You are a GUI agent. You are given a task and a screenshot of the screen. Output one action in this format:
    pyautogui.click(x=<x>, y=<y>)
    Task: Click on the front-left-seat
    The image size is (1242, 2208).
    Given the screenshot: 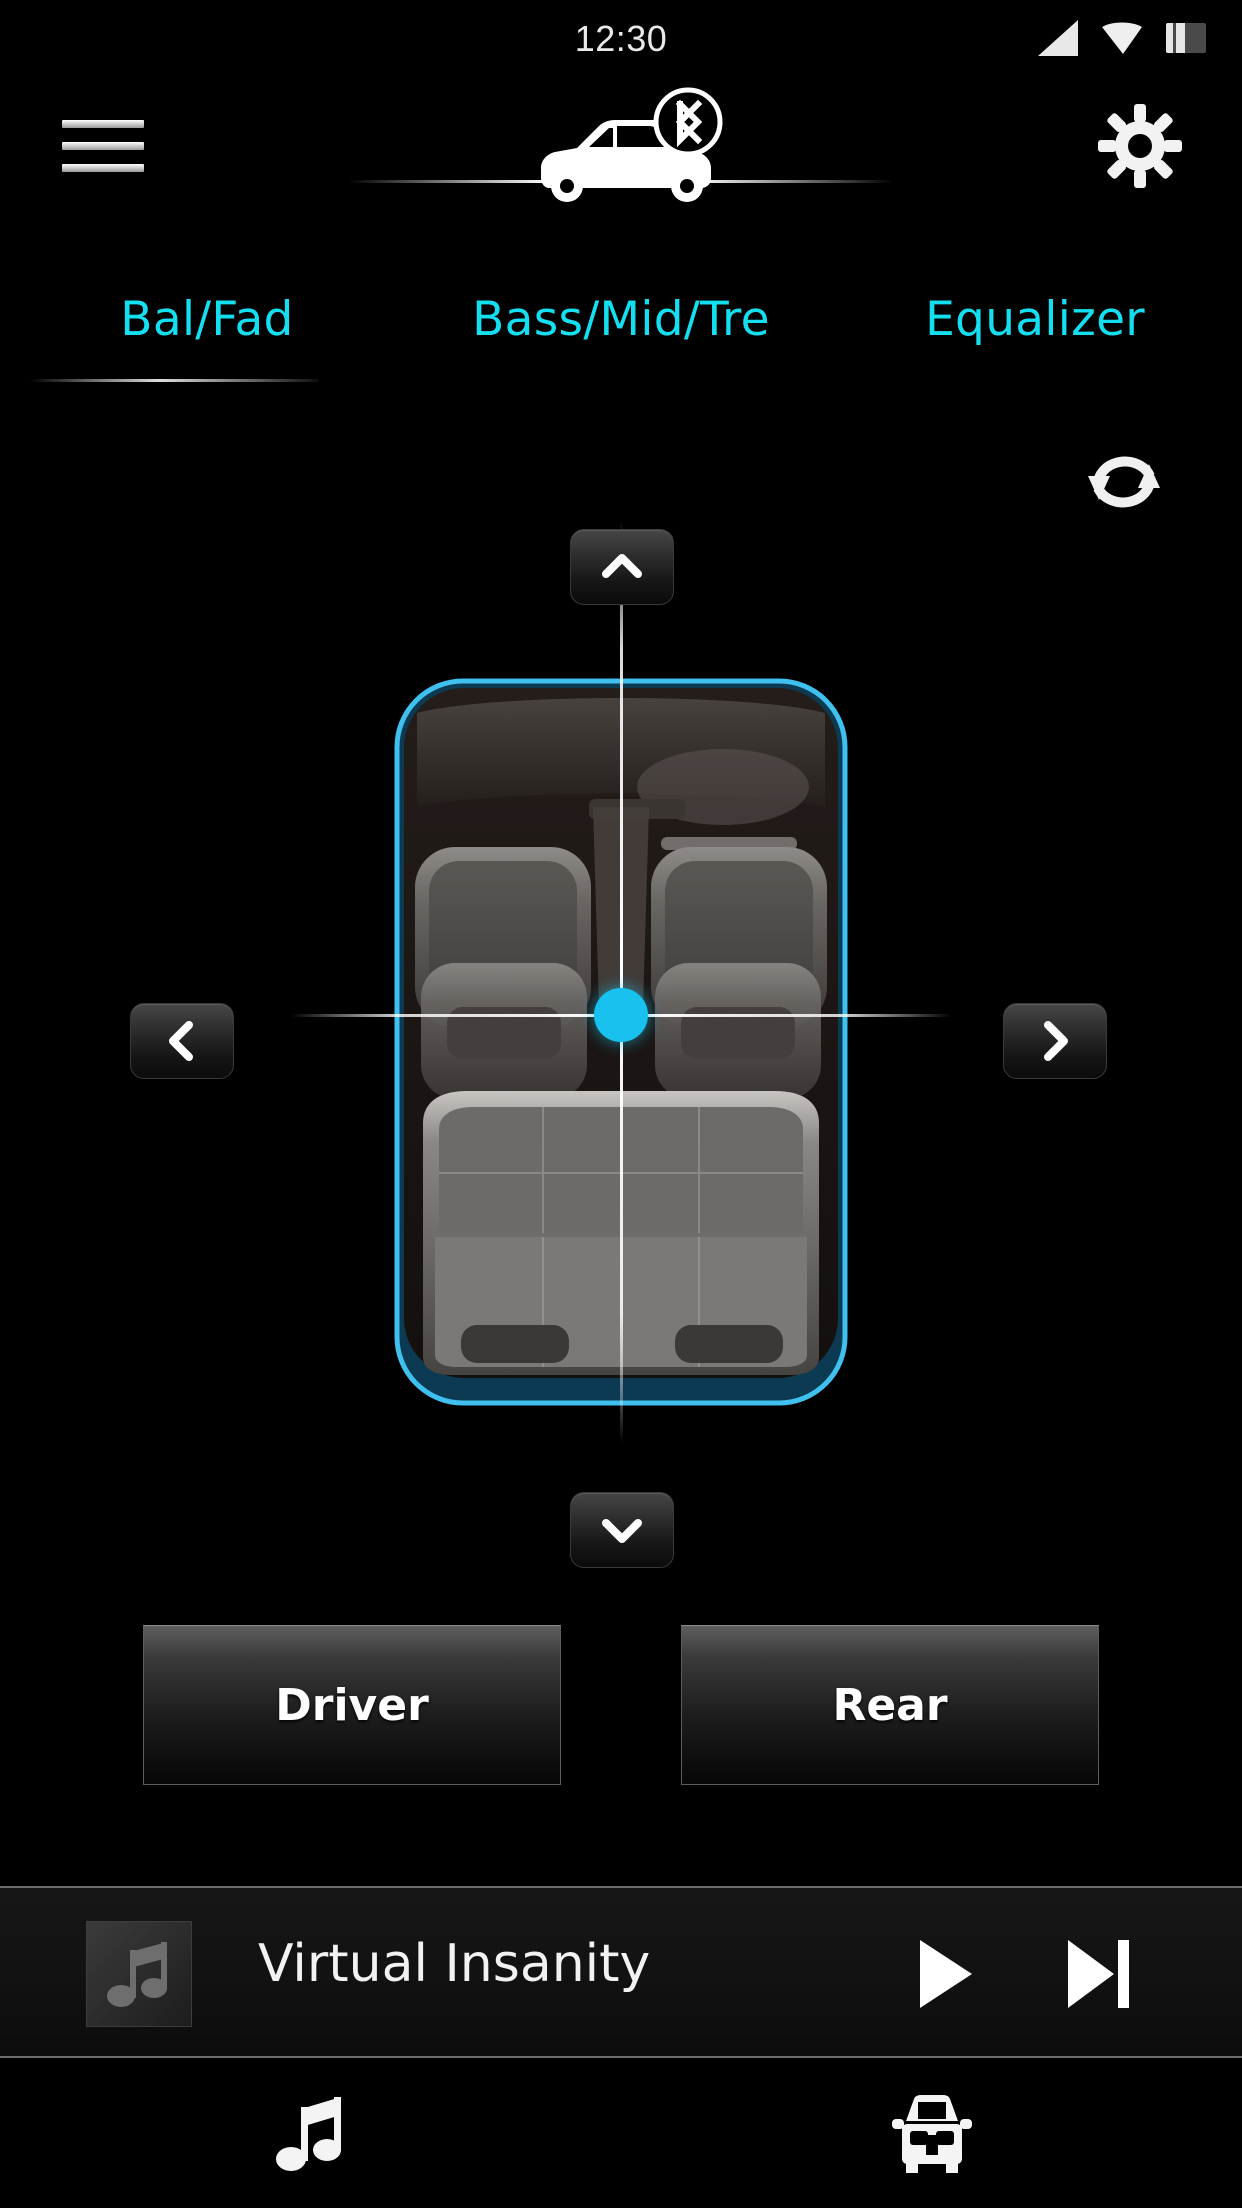 What is the action you would take?
    pyautogui.click(x=503, y=973)
    